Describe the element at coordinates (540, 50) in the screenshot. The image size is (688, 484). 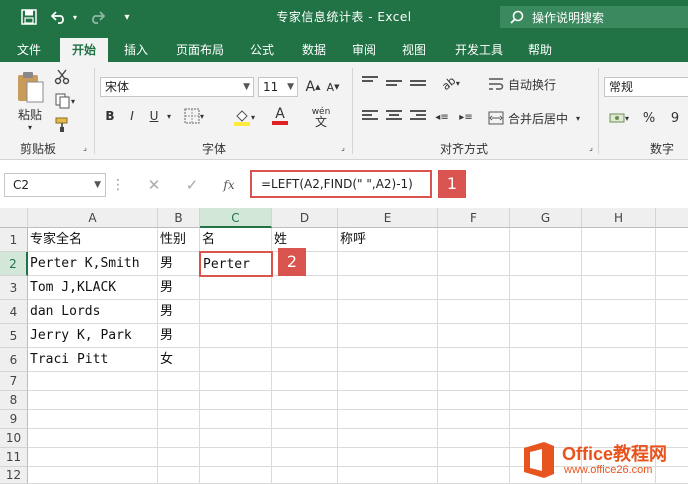
I see `tab-help: 帮助` at that location.